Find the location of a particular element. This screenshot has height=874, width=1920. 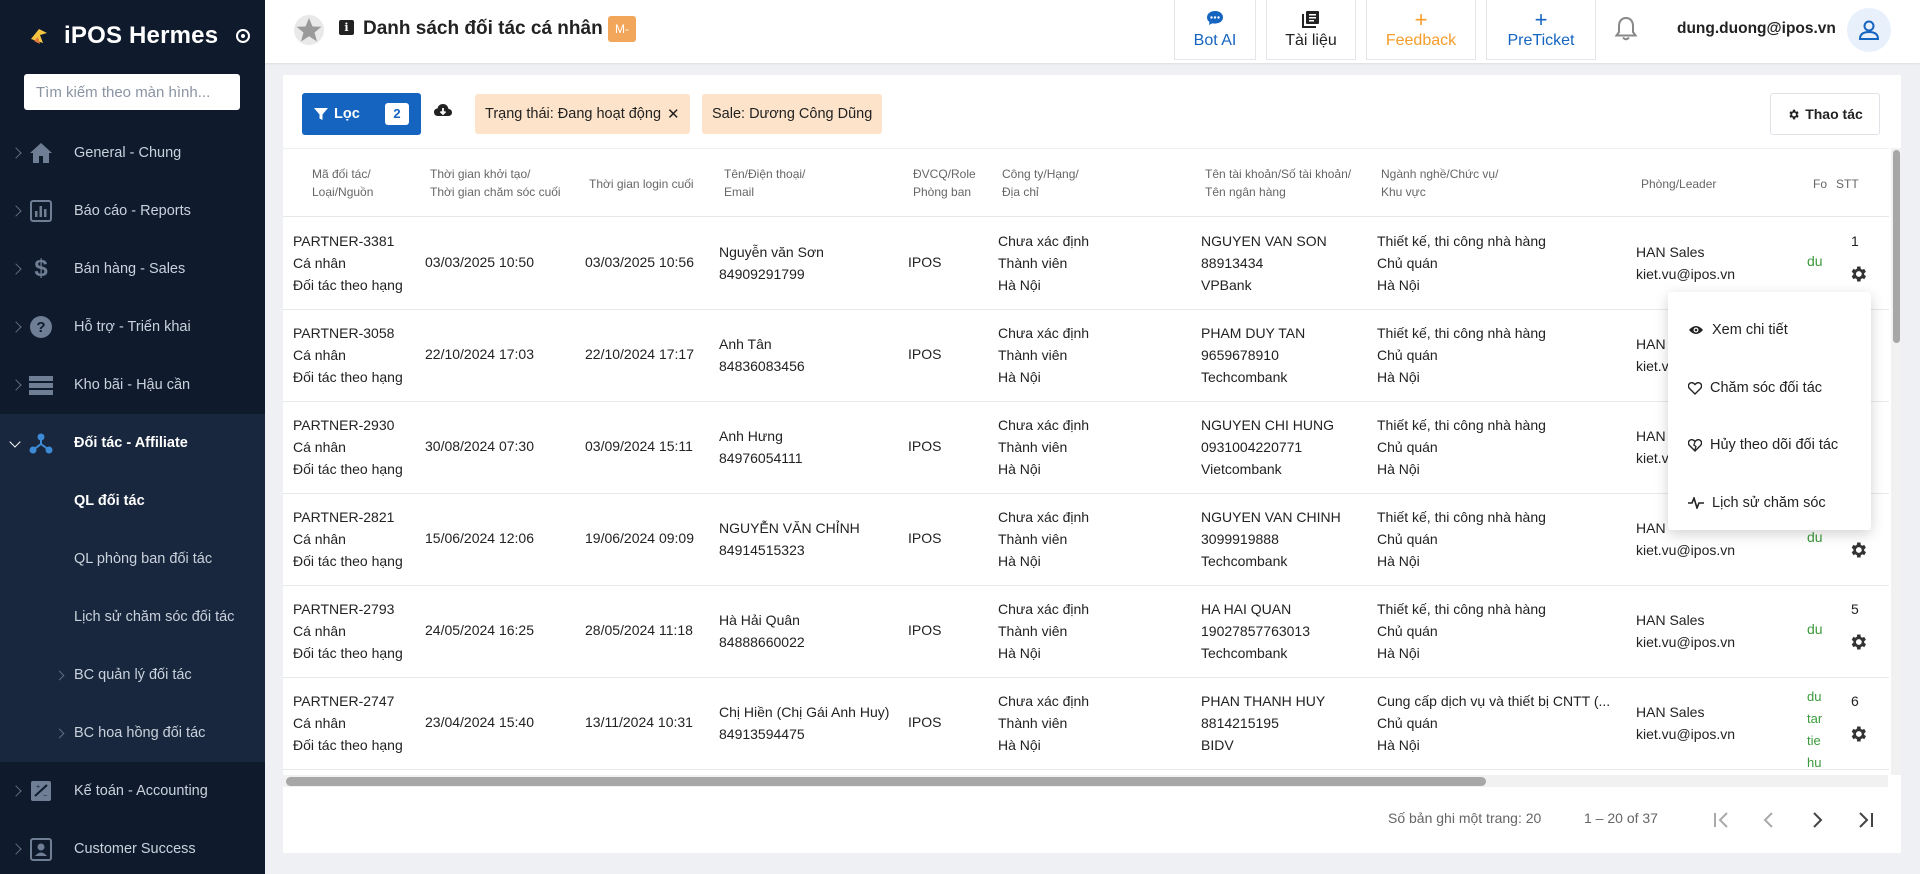

cell-text-created: 03/03/2025 10:50 is located at coordinates (479, 262).